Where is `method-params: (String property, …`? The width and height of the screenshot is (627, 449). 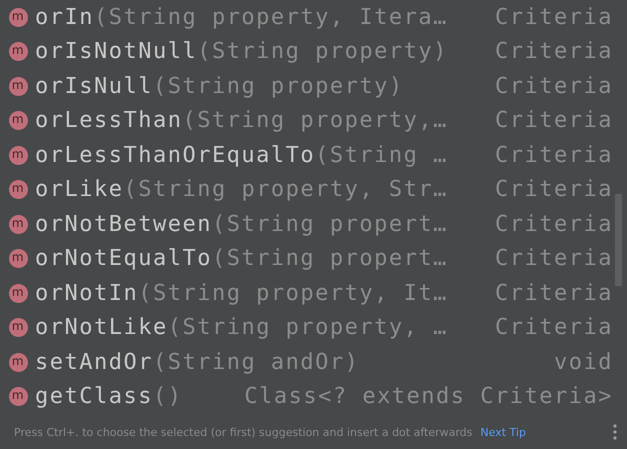
method-params: (String property, … is located at coordinates (308, 327).